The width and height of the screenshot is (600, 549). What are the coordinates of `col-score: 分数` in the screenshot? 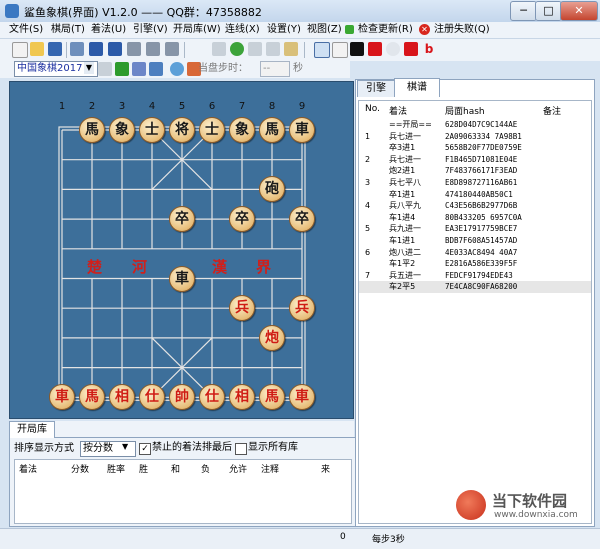 It's located at (80, 470).